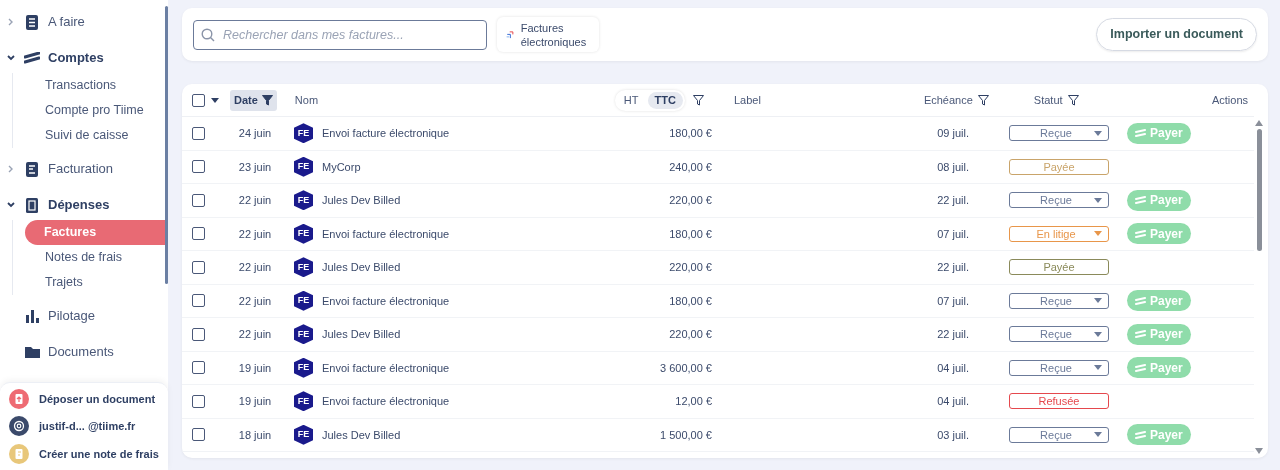 The width and height of the screenshot is (1280, 470). What do you see at coordinates (19, 426) in the screenshot?
I see `at-sign-icon` at bounding box center [19, 426].